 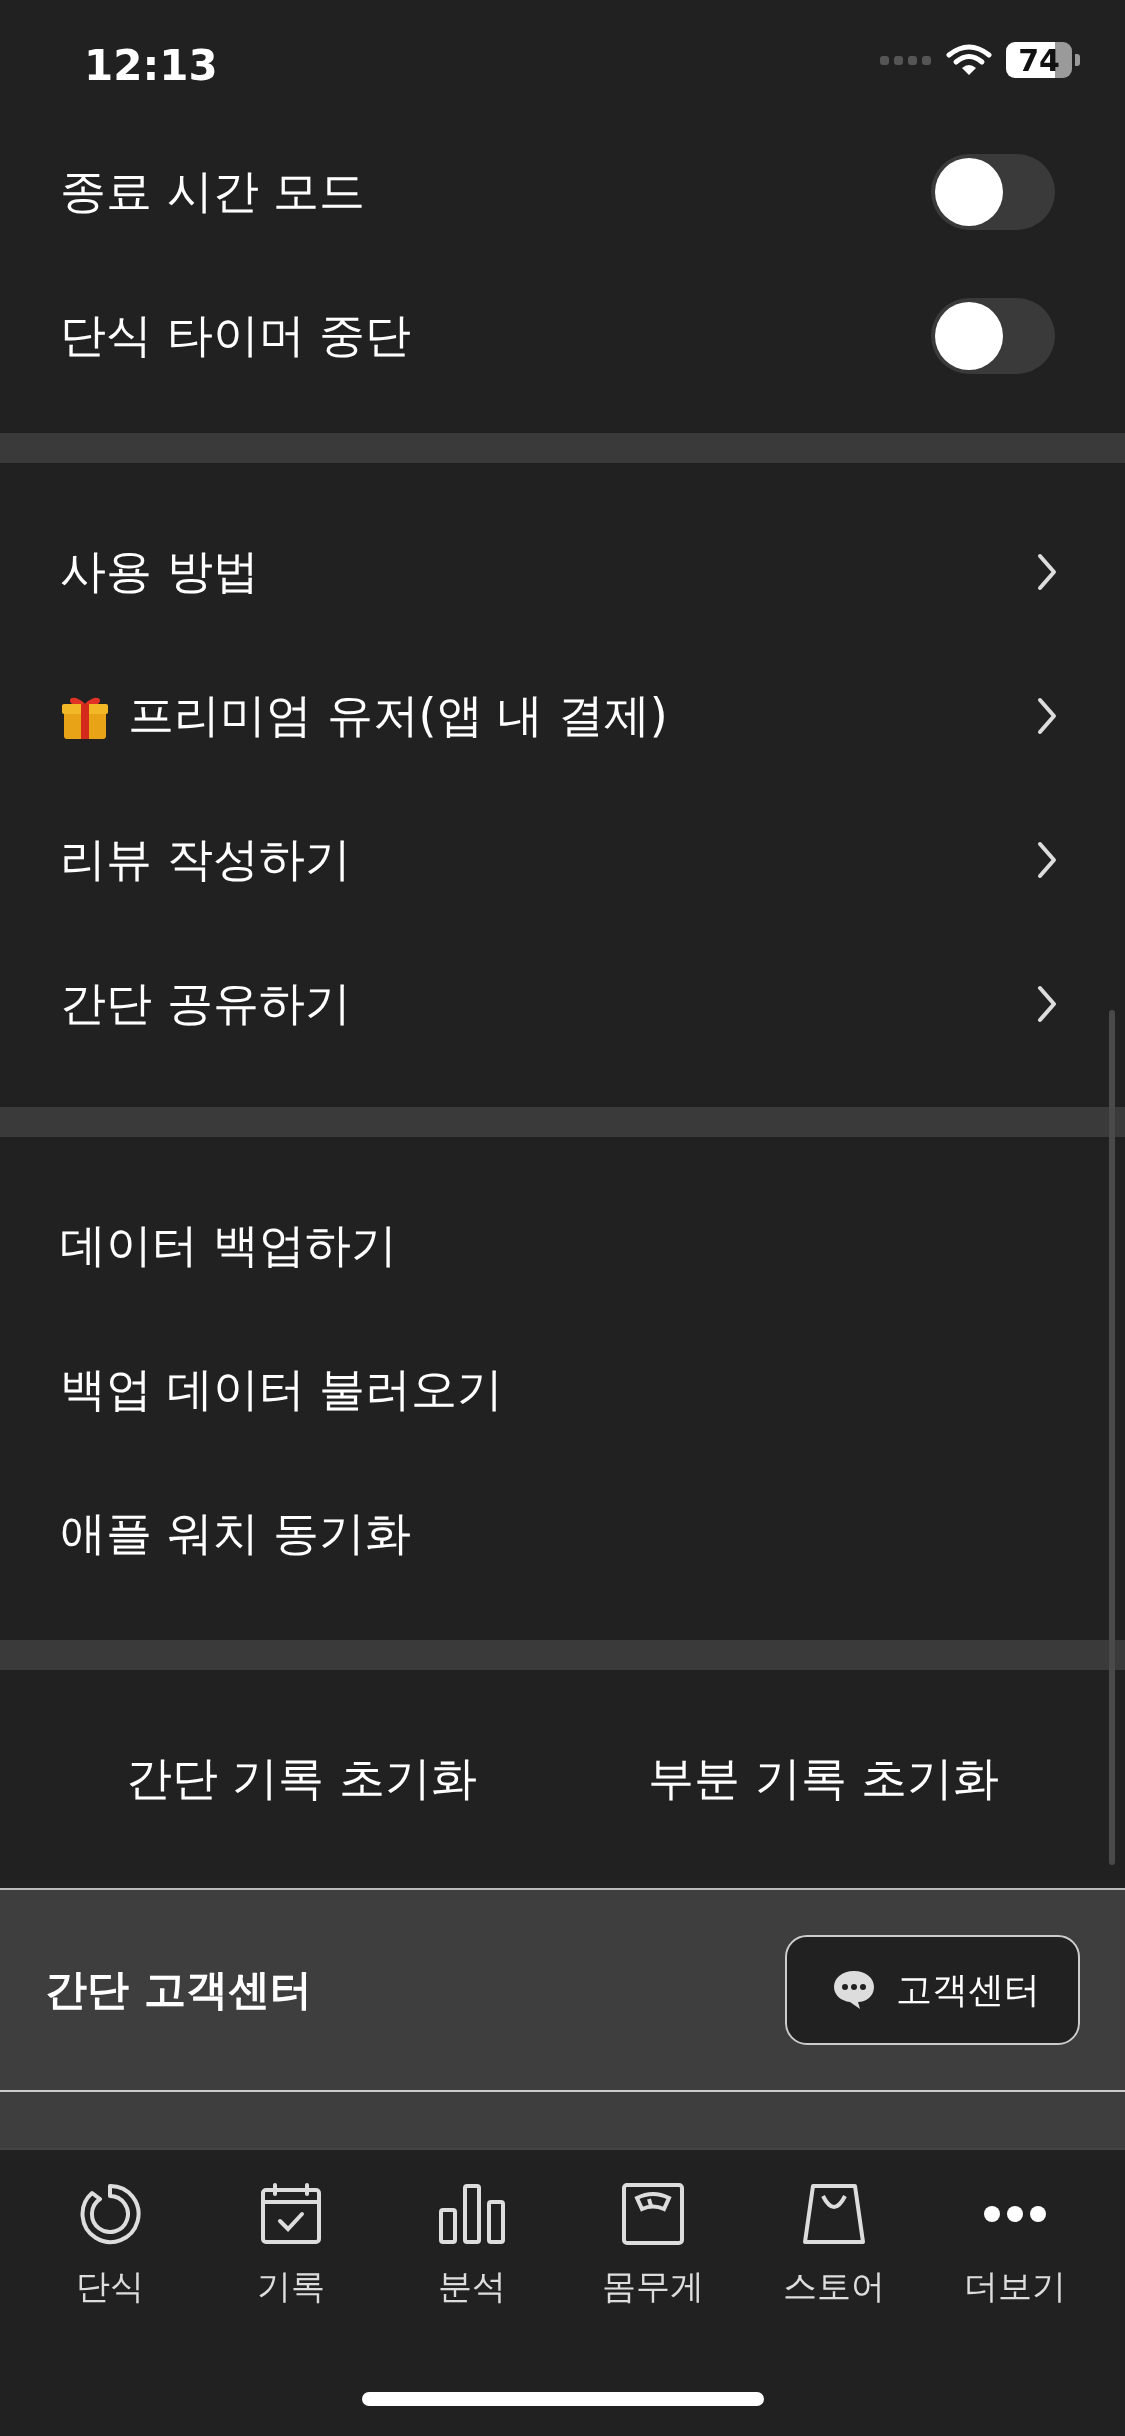 I want to click on menu-item: 리뷰 작성하기, so click(x=539, y=860).